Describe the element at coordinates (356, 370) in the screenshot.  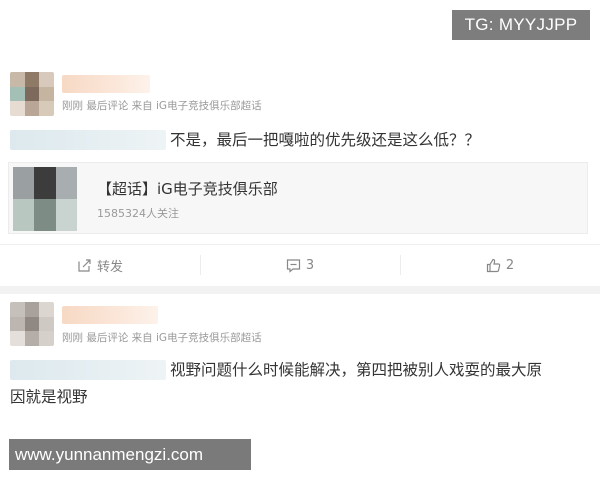
I see `post-text-line1: 视野问题什么时候能解决，第四把被别人戏耍的最大原` at that location.